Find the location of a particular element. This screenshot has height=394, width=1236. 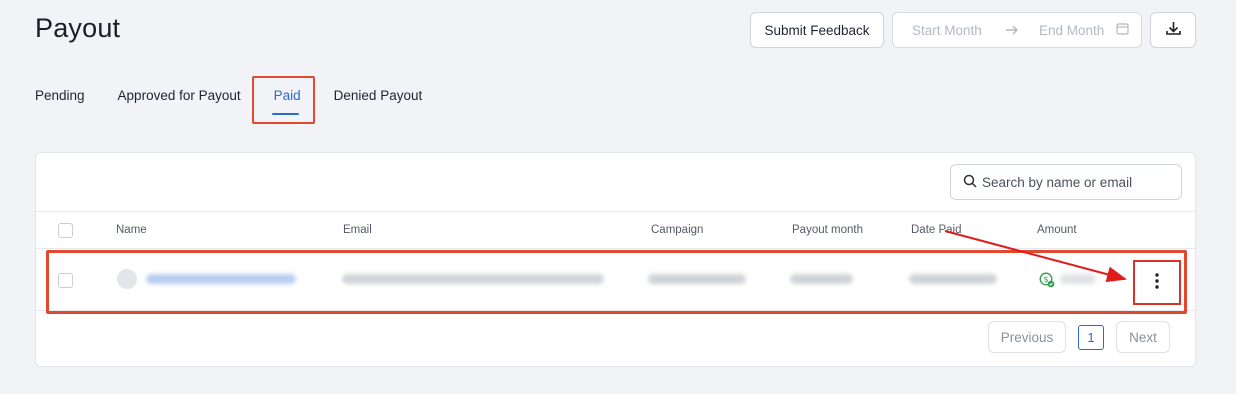

previous-page-button: Previous is located at coordinates (1027, 337).